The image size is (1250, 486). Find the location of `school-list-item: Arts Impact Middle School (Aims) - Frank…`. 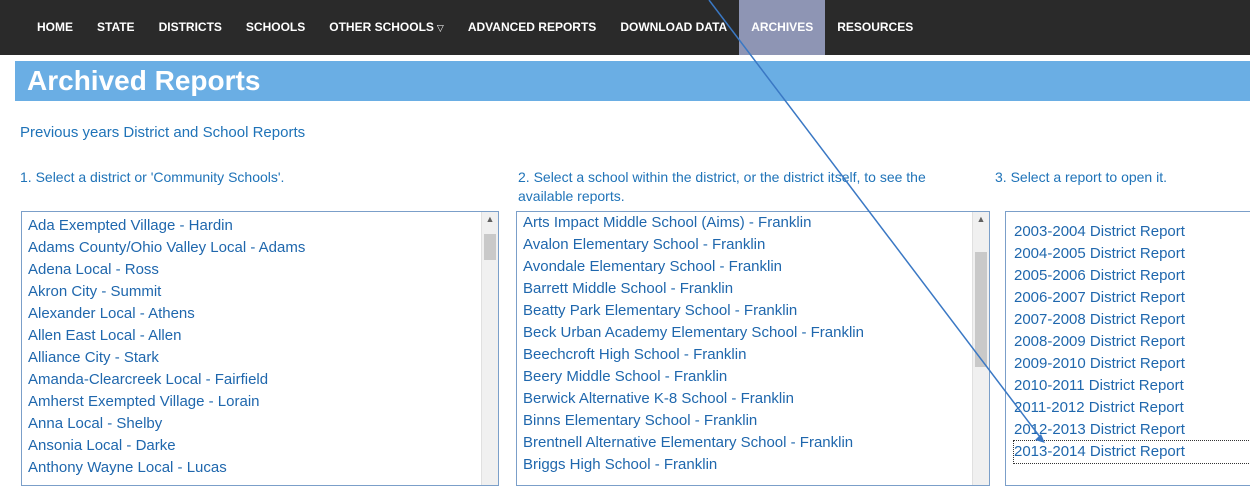

school-list-item: Arts Impact Middle School (Aims) - Frank… is located at coordinates (756, 223).